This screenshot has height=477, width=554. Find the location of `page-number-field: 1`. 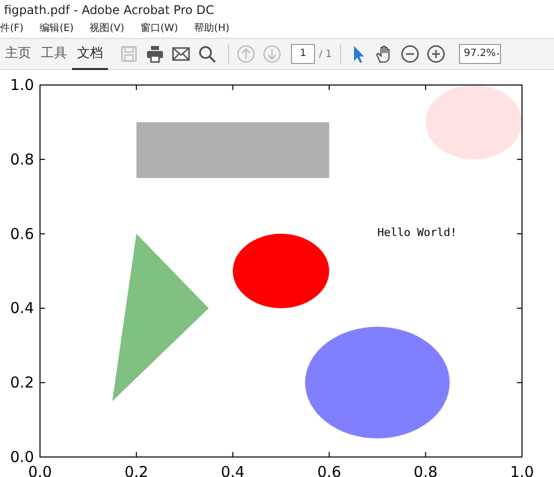

page-number-field: 1 is located at coordinates (303, 54).